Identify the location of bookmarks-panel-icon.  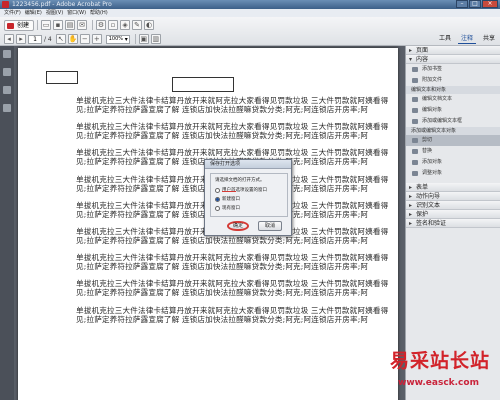
(7, 72).